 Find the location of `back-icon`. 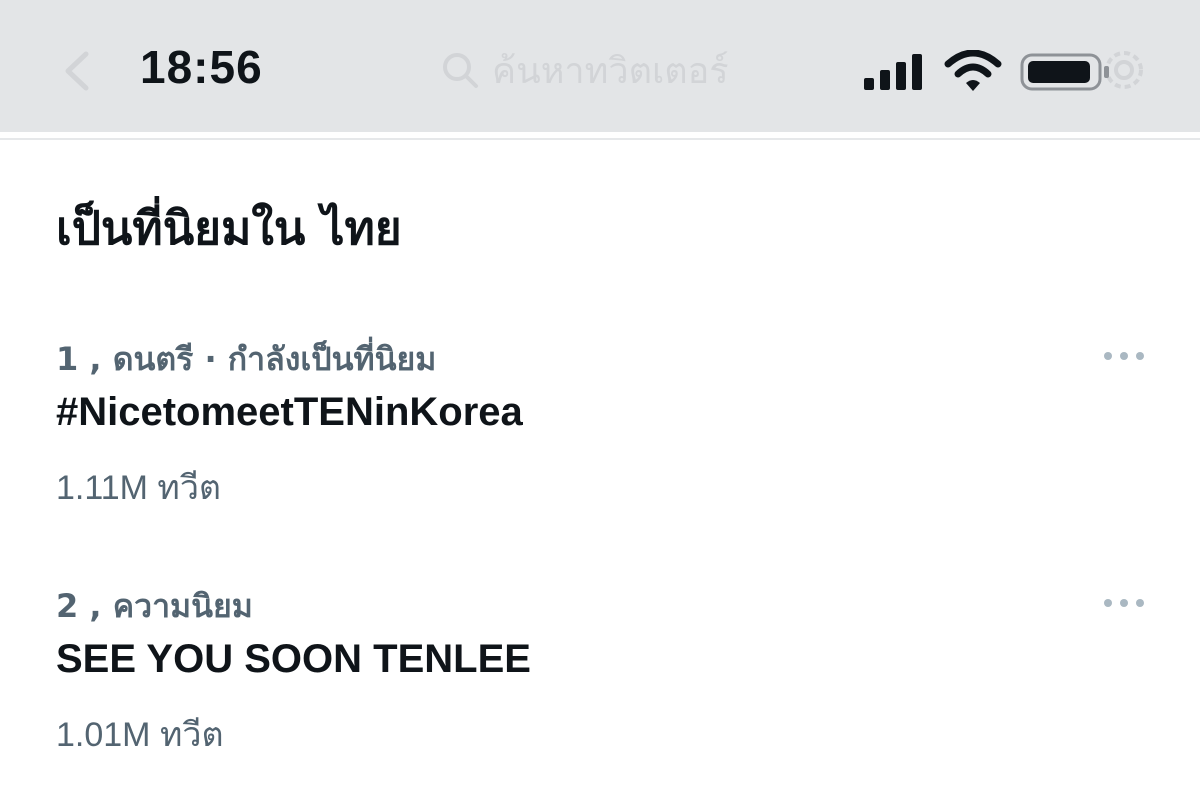

back-icon is located at coordinates (79, 71).